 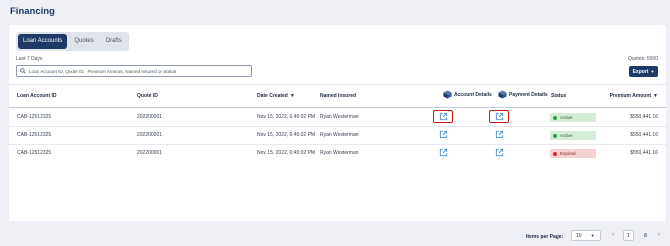 I want to click on search-input, so click(x=140, y=71).